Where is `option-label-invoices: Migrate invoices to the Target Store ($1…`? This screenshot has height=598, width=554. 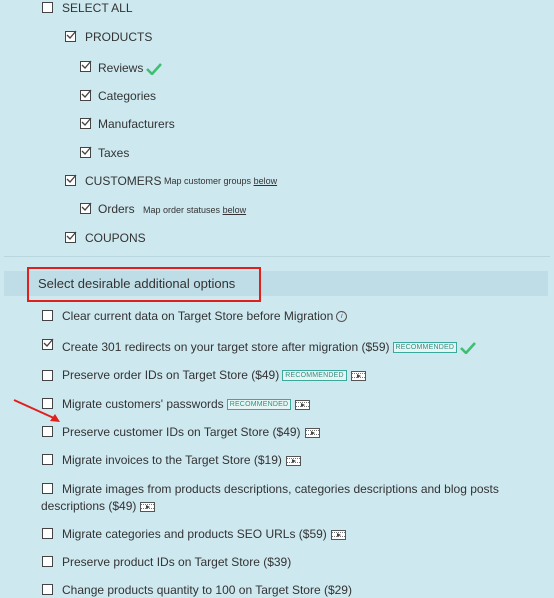 option-label-invoices: Migrate invoices to the Target Store ($1… is located at coordinates (181, 460).